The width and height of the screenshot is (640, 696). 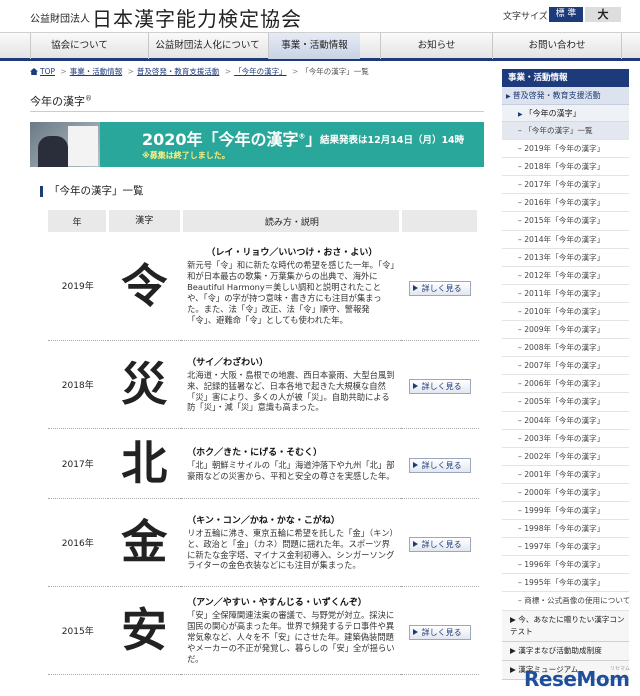 What do you see at coordinates (144, 463) in the screenshot?
I see `row-kanji: 北` at bounding box center [144, 463].